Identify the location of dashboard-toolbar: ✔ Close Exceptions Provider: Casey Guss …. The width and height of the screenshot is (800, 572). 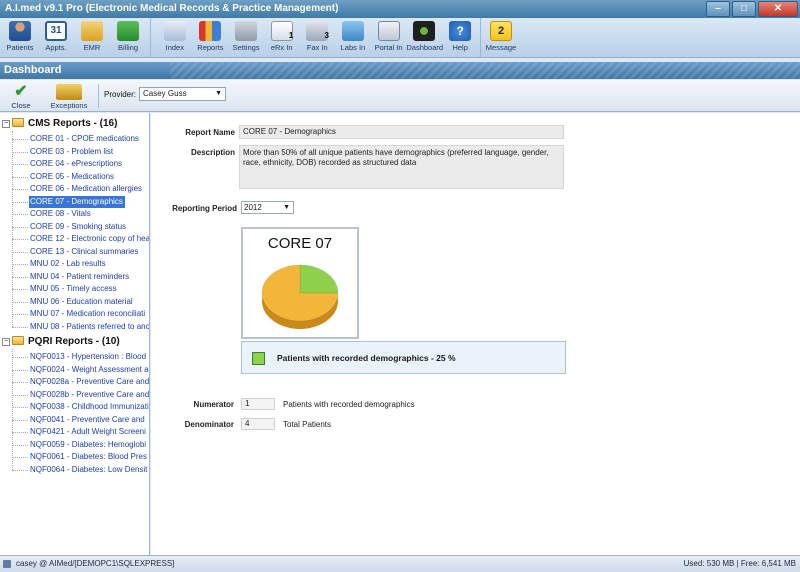
(400, 96).